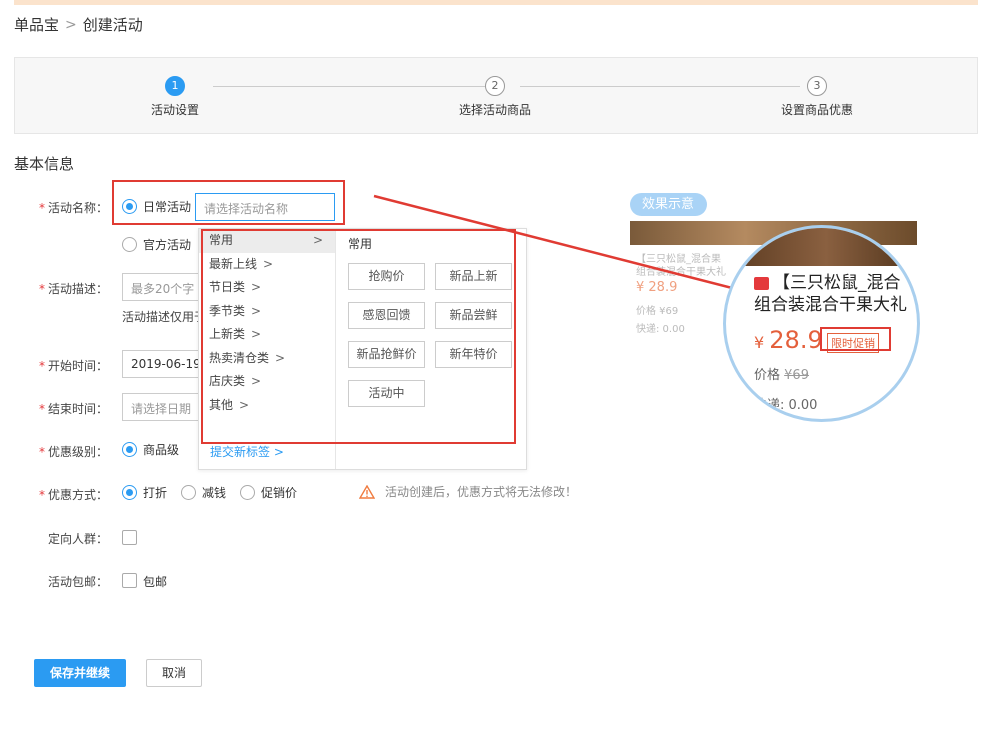 Image resolution: width=1000 pixels, height=756 pixels. I want to click on save-continue-button: 保存并继续, so click(80, 673).